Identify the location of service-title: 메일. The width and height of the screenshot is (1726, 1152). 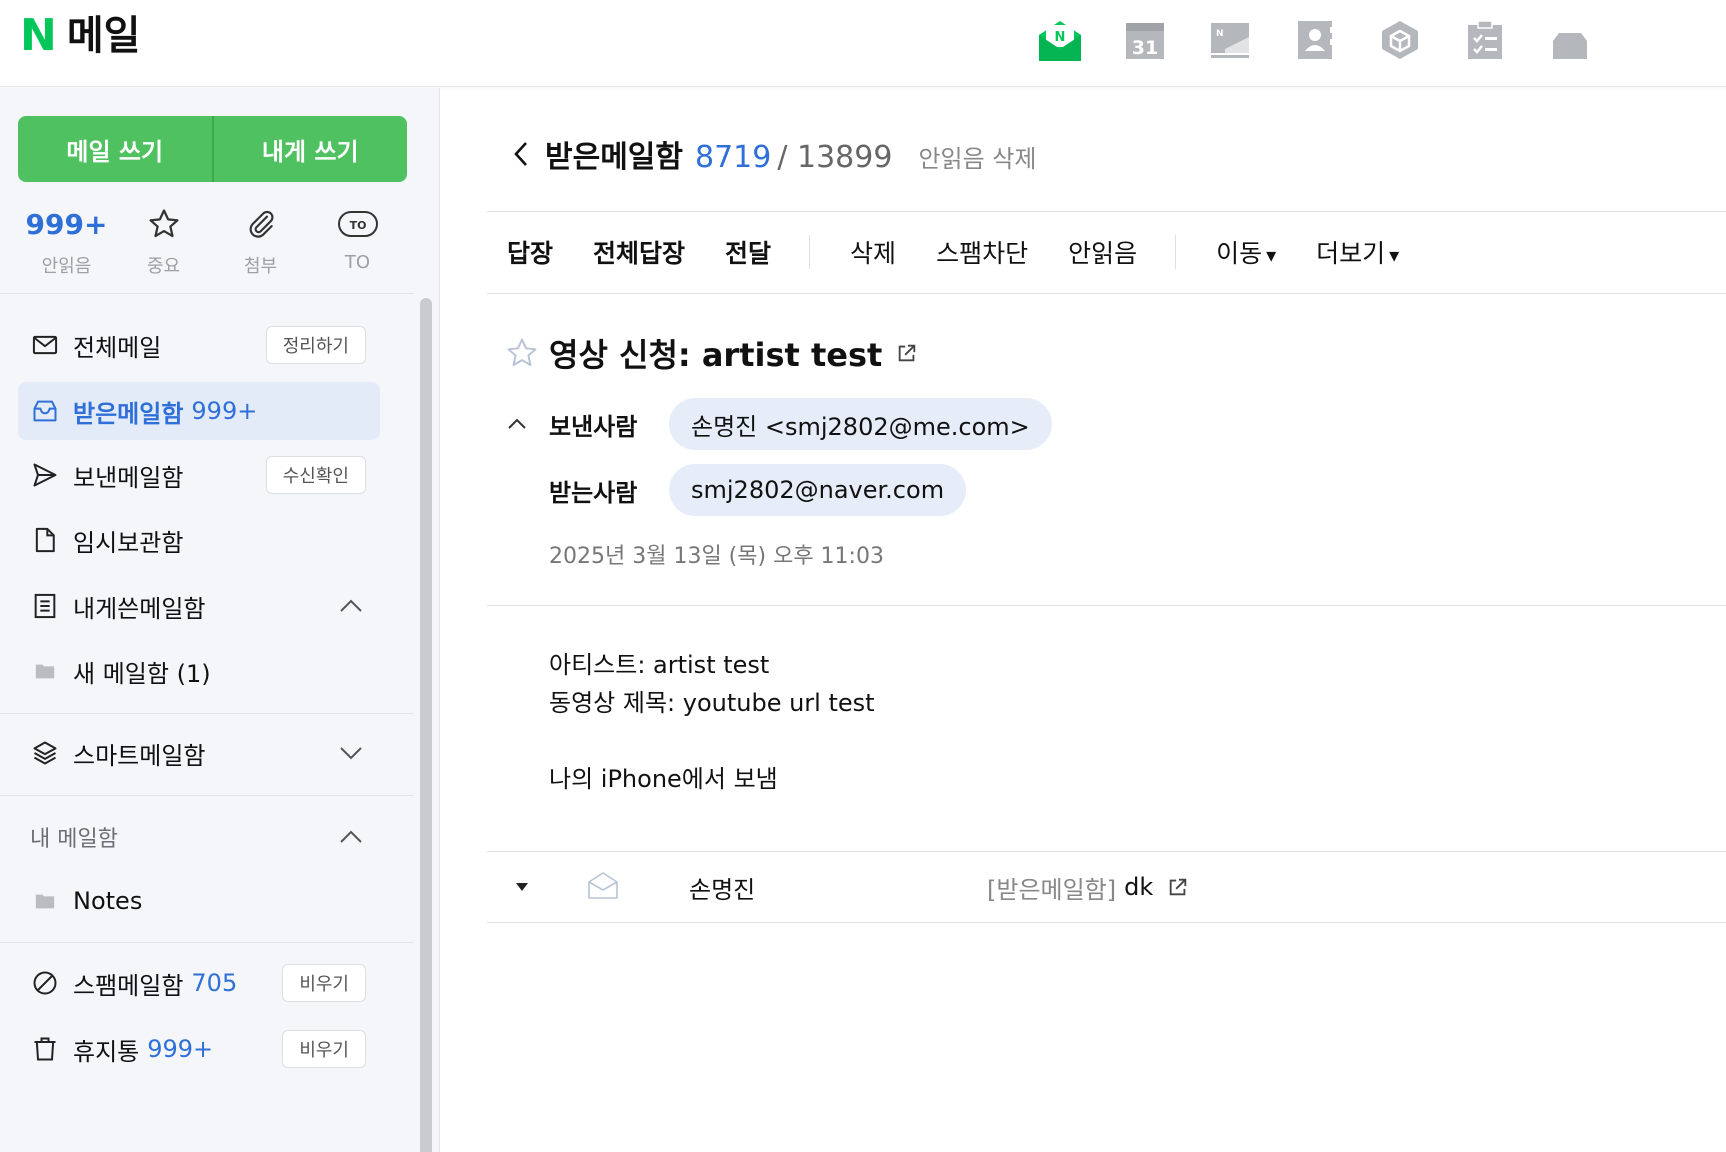
(103, 36).